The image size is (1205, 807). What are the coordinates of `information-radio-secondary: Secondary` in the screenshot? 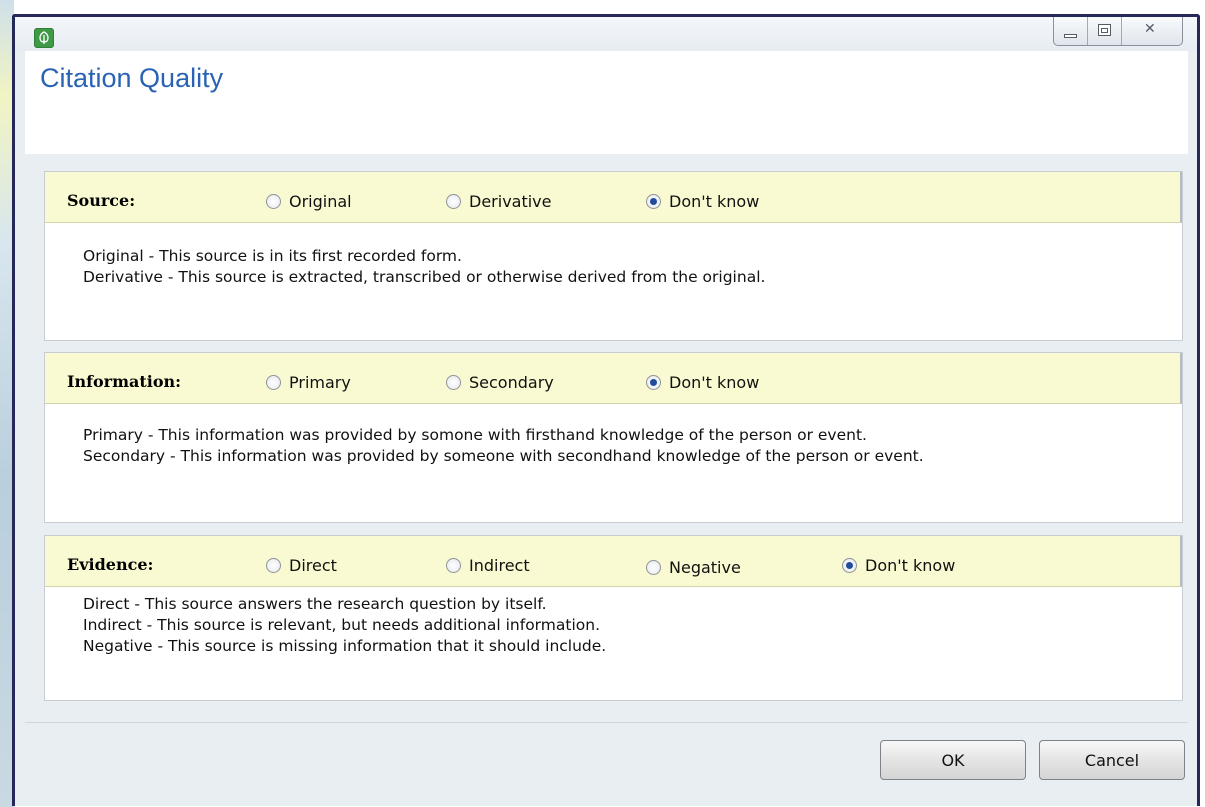 It's located at (500, 382).